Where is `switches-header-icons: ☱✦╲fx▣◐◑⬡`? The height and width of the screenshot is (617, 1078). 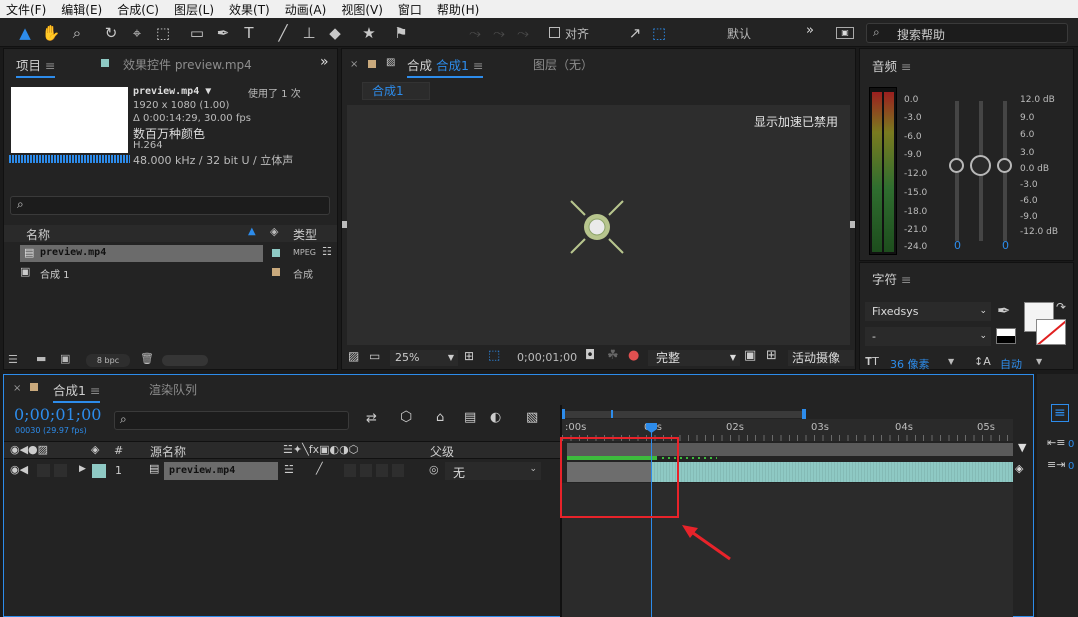
switches-header-icons: ☱✦╲fx▣◐◑⬡ is located at coordinates (320, 449).